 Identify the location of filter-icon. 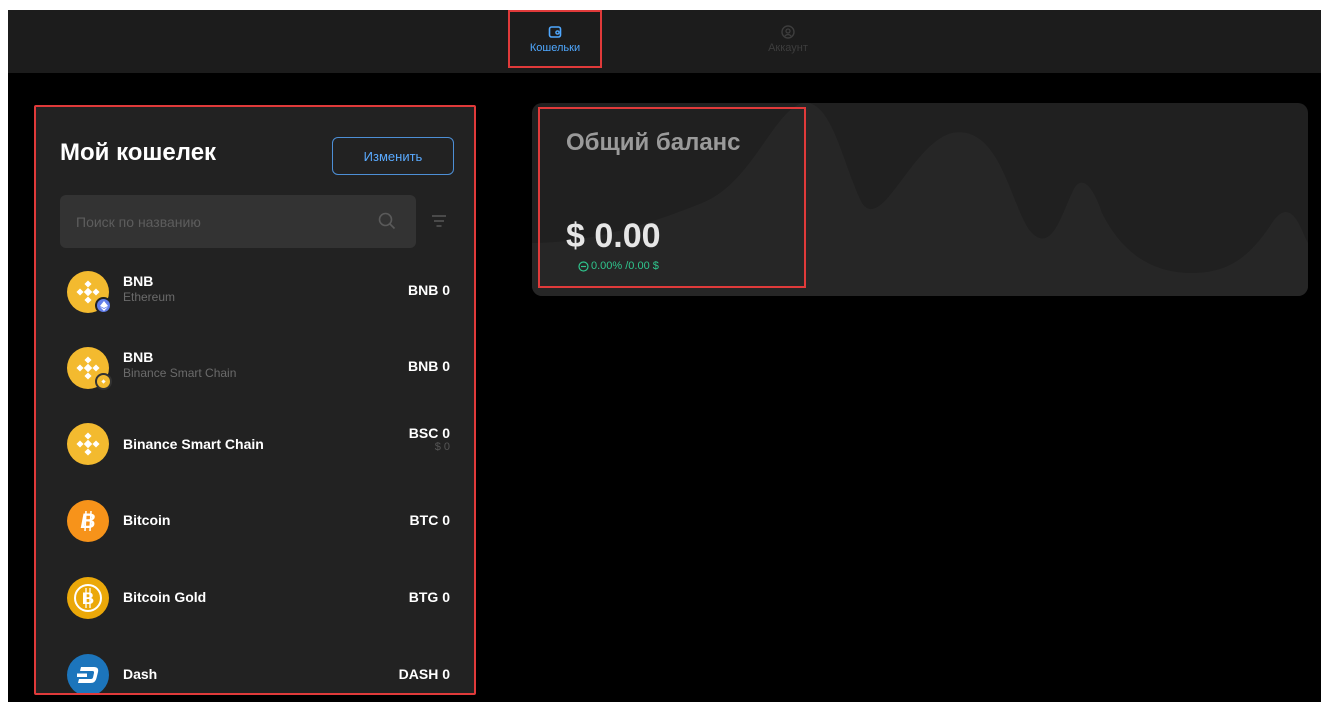
(439, 221).